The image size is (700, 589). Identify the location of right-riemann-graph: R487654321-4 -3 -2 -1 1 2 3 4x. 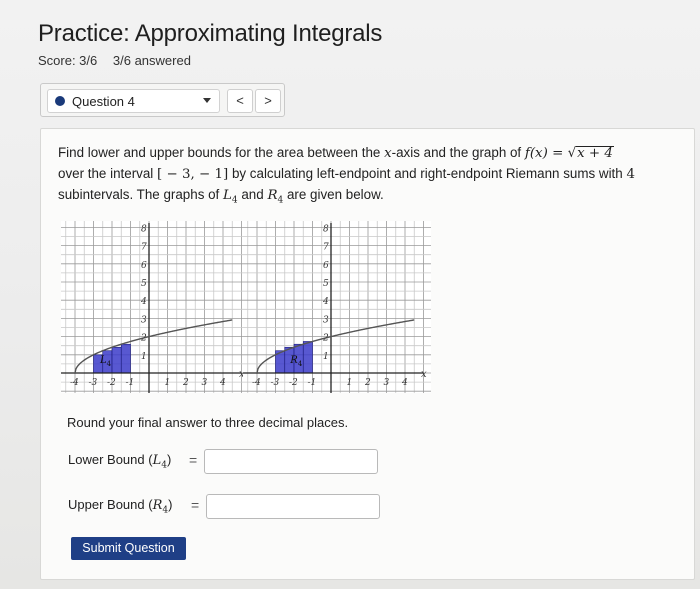
(337, 307).